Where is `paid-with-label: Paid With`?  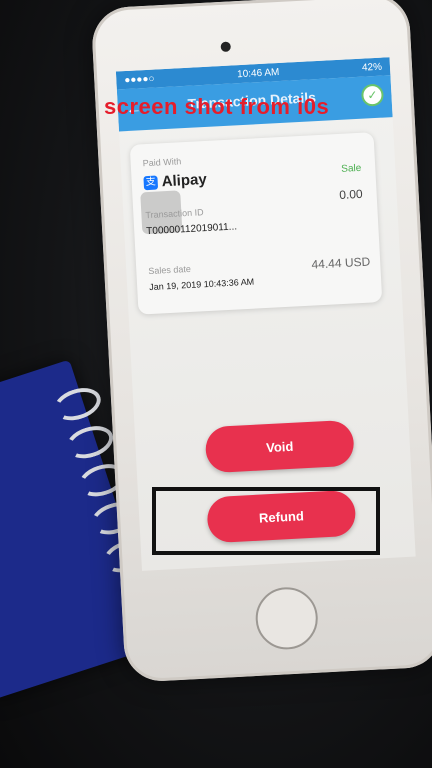
paid-with-label: Paid With is located at coordinates (162, 162).